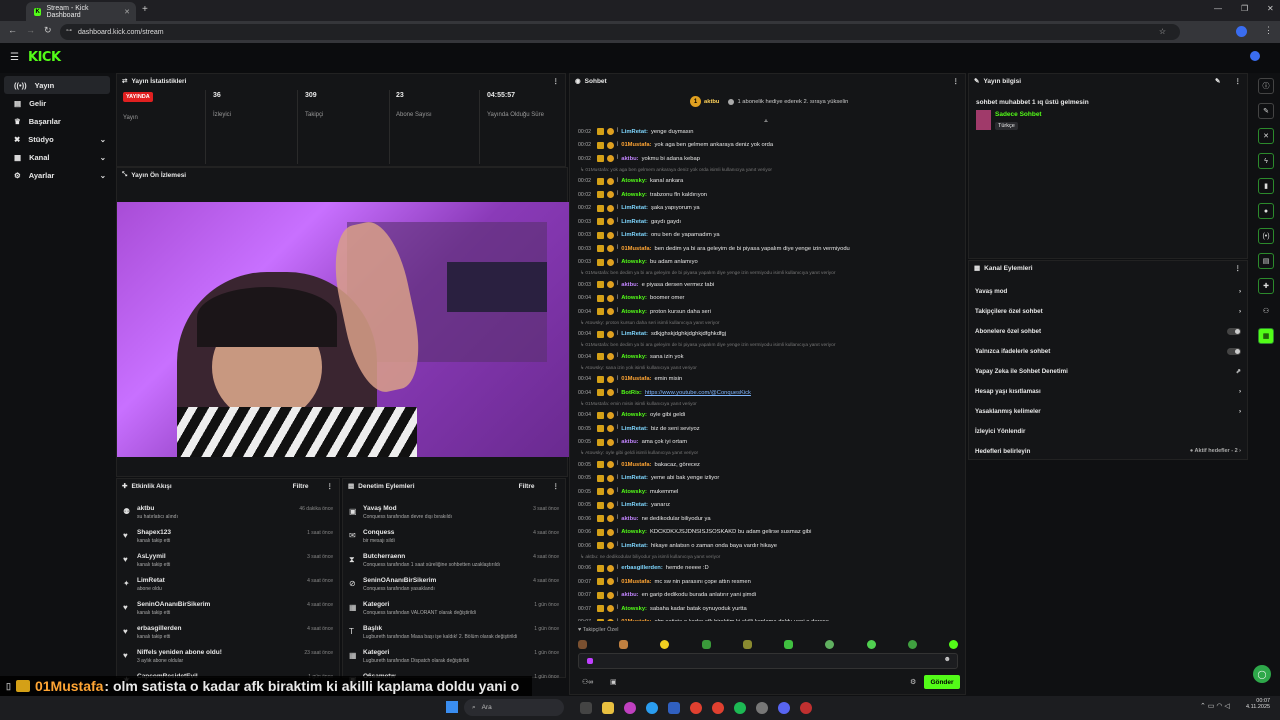 The width and height of the screenshot is (1280, 720). Describe the element at coordinates (1108, 391) in the screenshot. I see `channel-action-item: Hesap yaşı kısıtlaması ›` at that location.